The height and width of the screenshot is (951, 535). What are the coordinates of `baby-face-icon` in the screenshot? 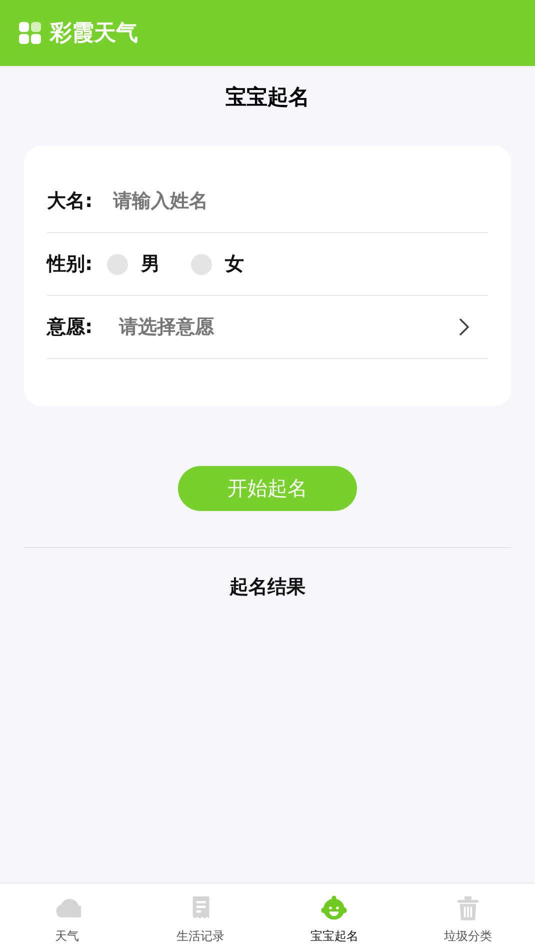 It's located at (334, 908).